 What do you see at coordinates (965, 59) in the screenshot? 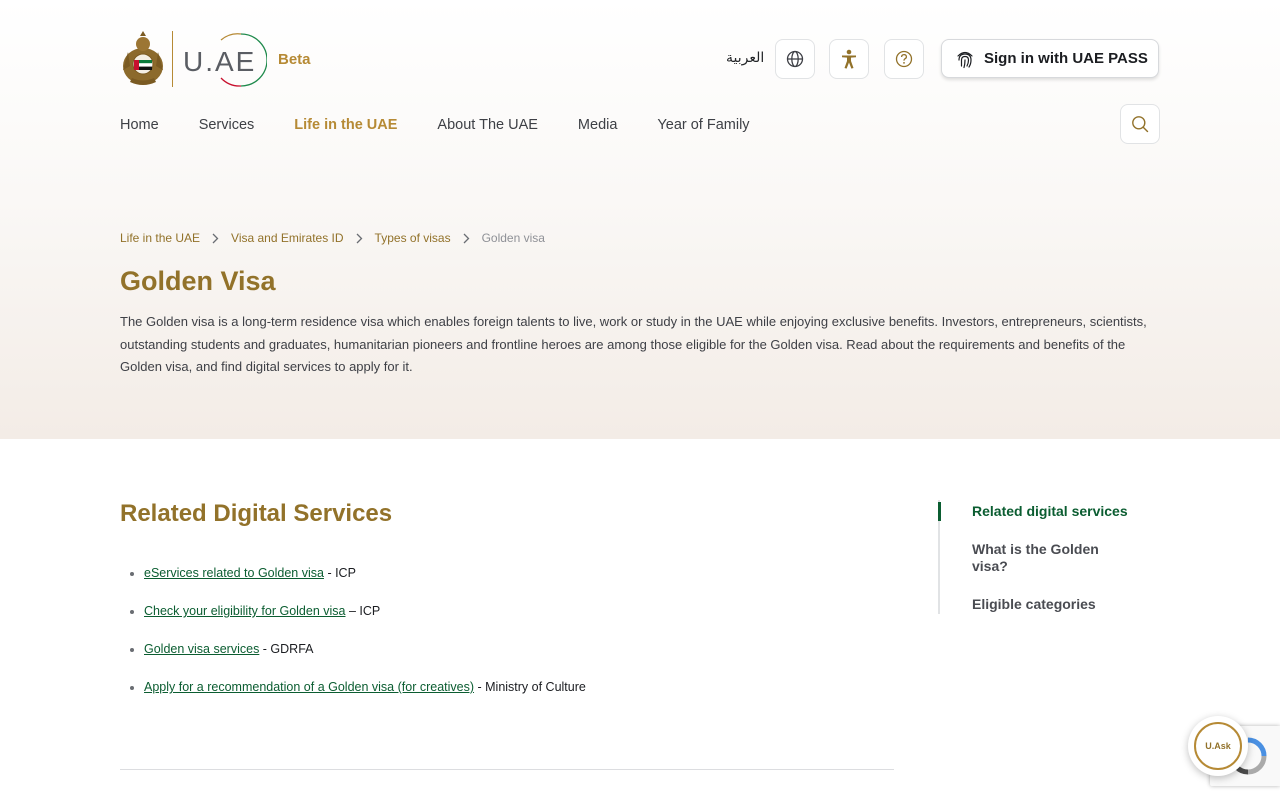
I see `fingerprint-icon` at bounding box center [965, 59].